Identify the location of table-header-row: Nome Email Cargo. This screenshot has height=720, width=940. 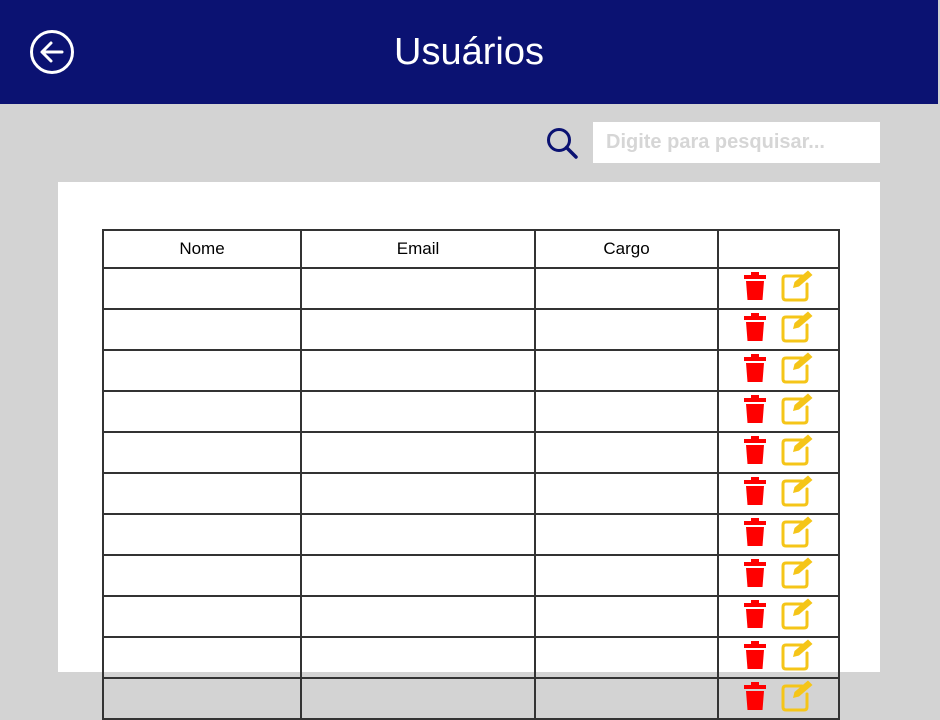
(471, 249).